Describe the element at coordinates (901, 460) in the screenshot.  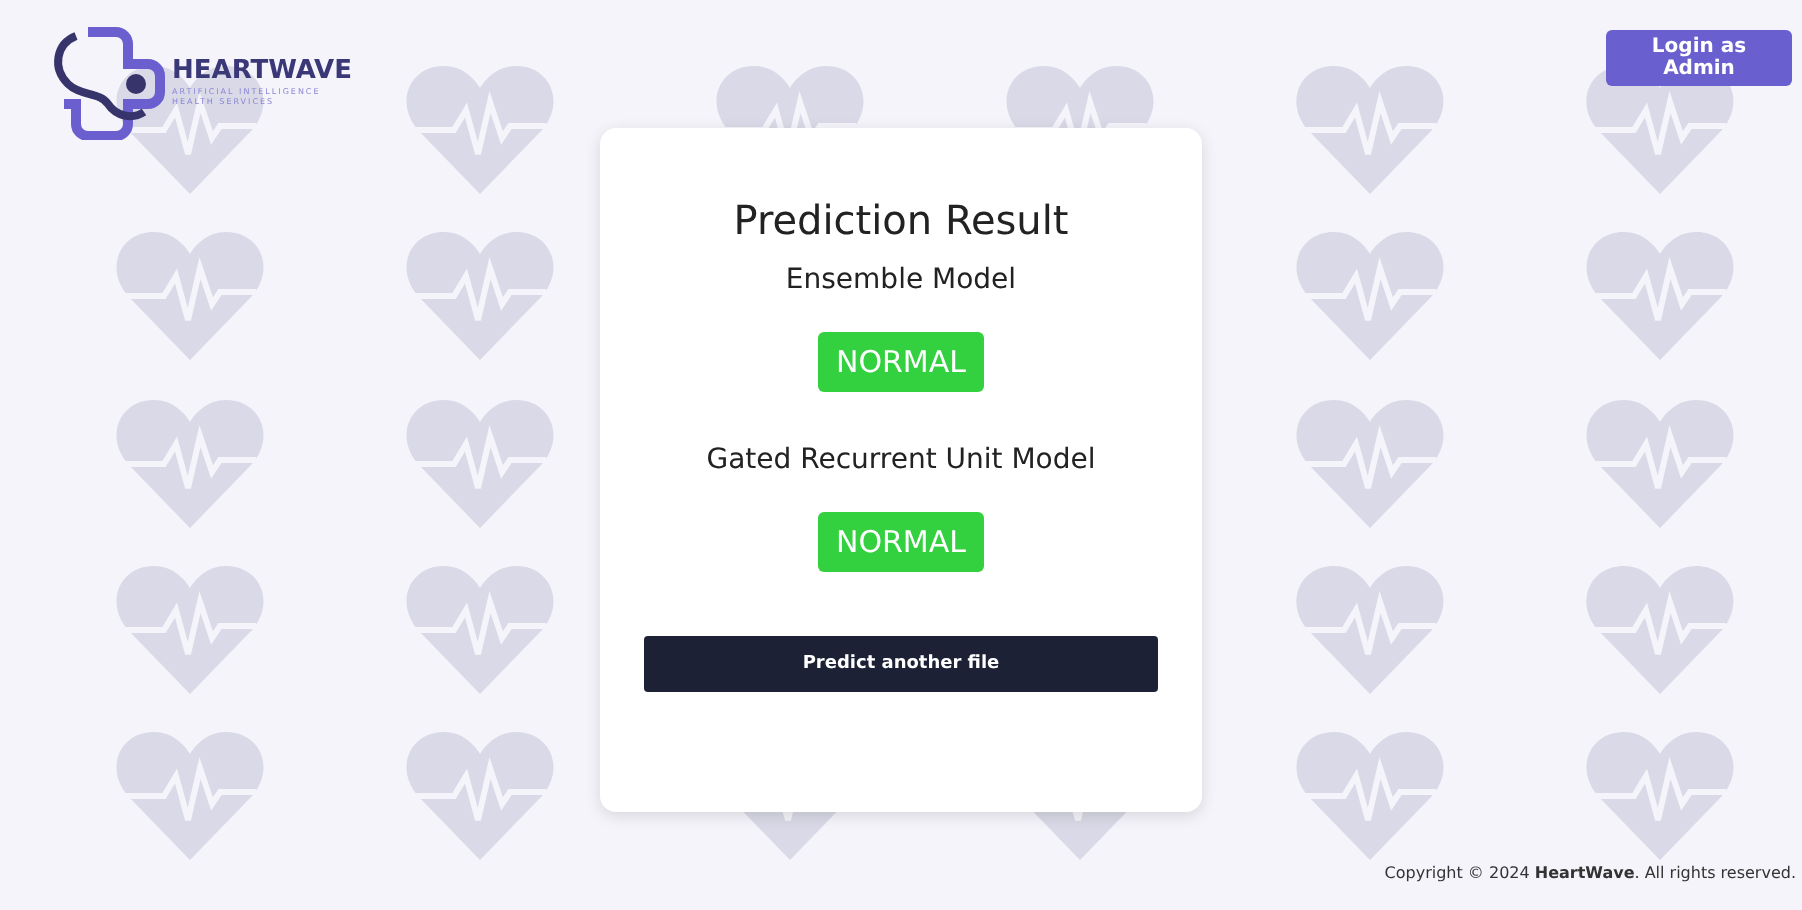
I see `model-name: Gated Recurrent Unit Model` at that location.